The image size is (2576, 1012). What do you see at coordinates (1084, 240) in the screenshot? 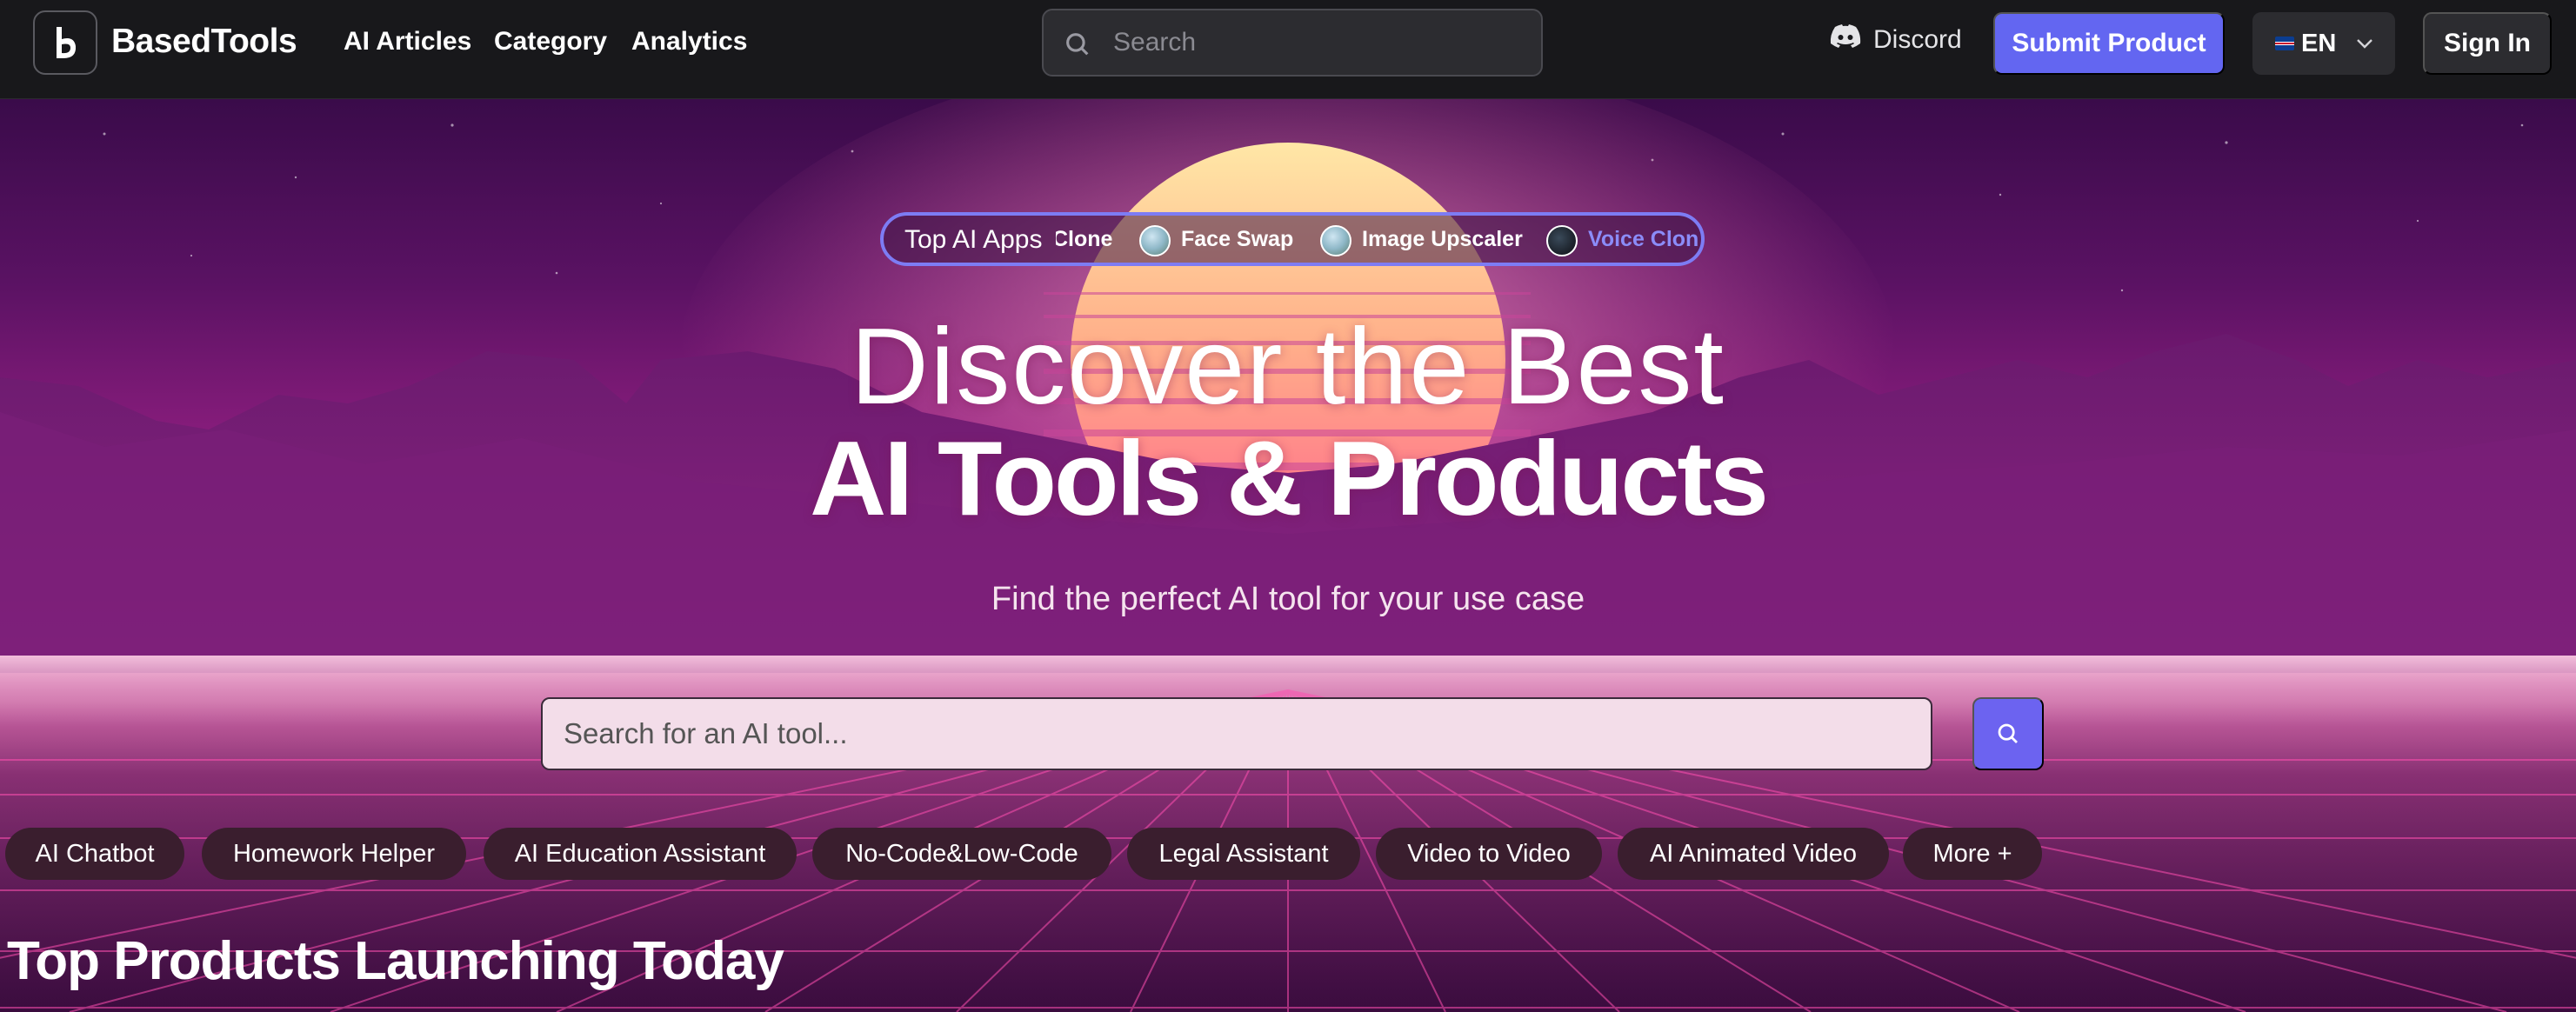
I see `ticker-item: Clone` at bounding box center [1084, 240].